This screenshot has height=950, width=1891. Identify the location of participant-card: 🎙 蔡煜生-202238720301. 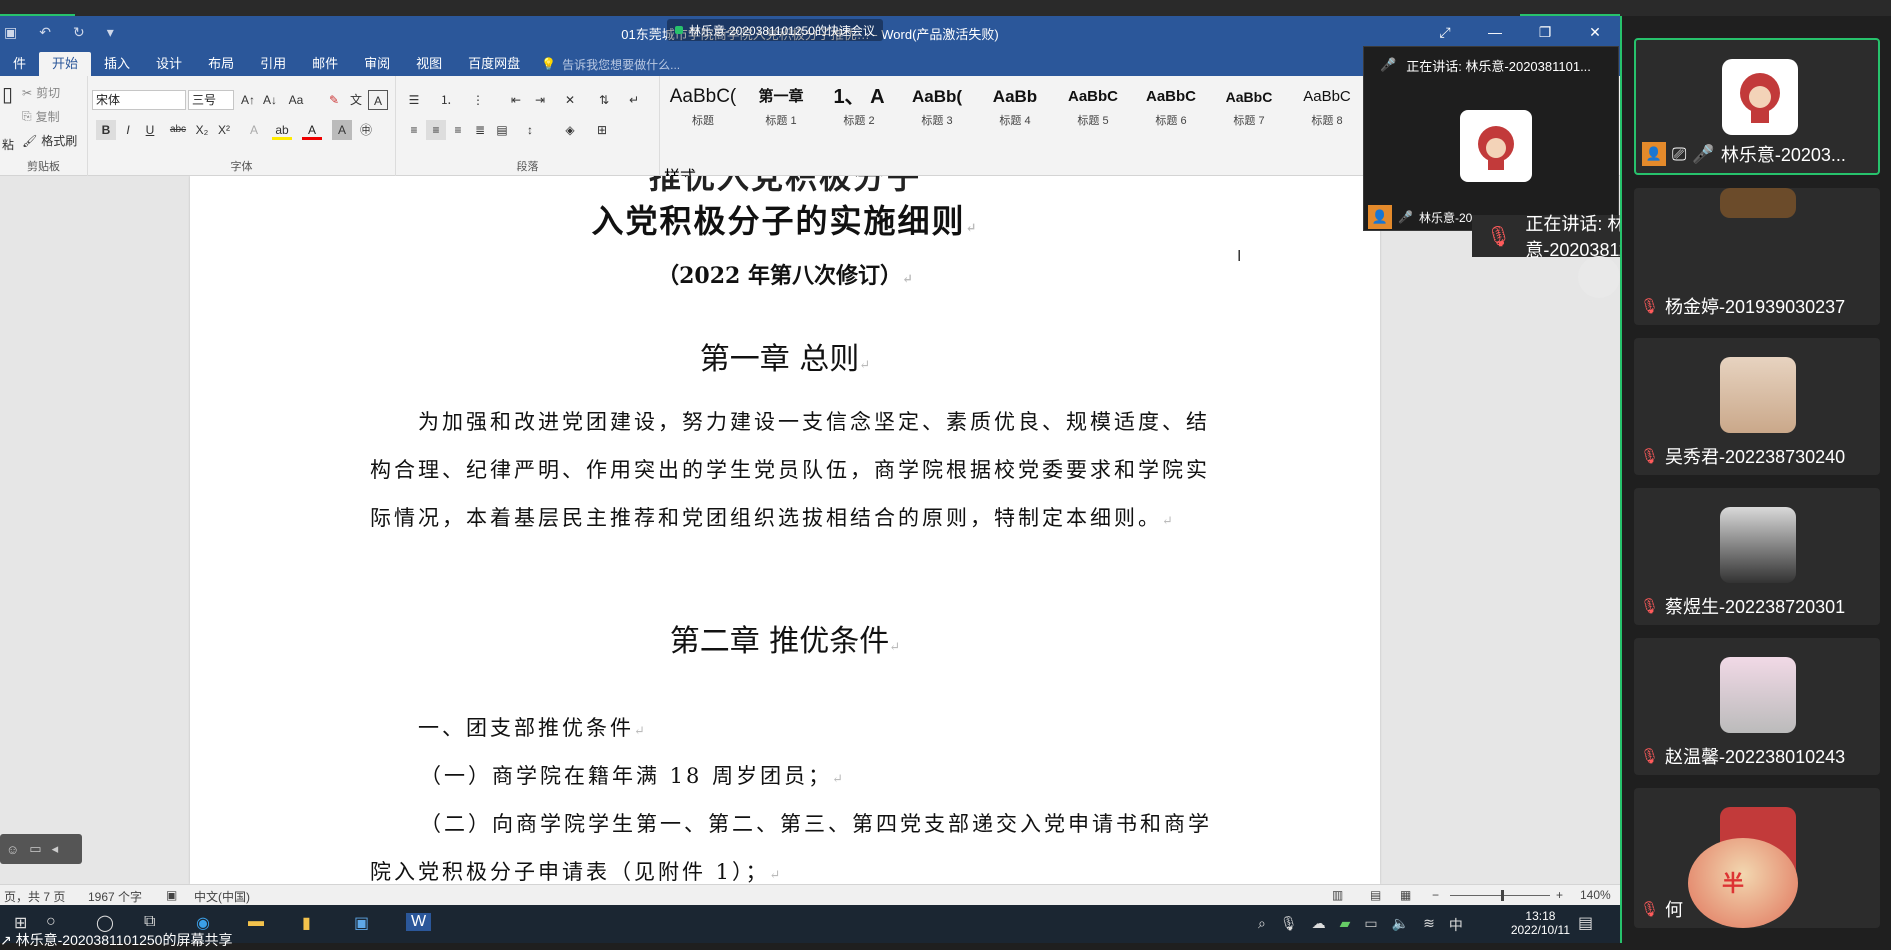
(1757, 556).